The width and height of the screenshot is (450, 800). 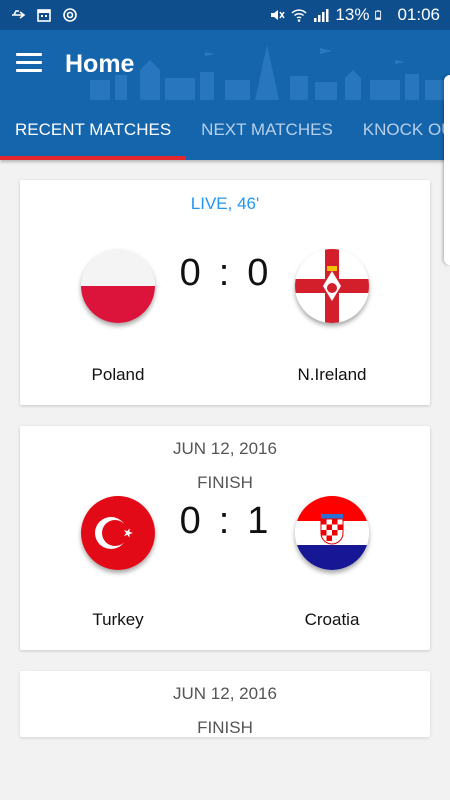 What do you see at coordinates (118, 619) in the screenshot?
I see `home-team-name: Turkey` at bounding box center [118, 619].